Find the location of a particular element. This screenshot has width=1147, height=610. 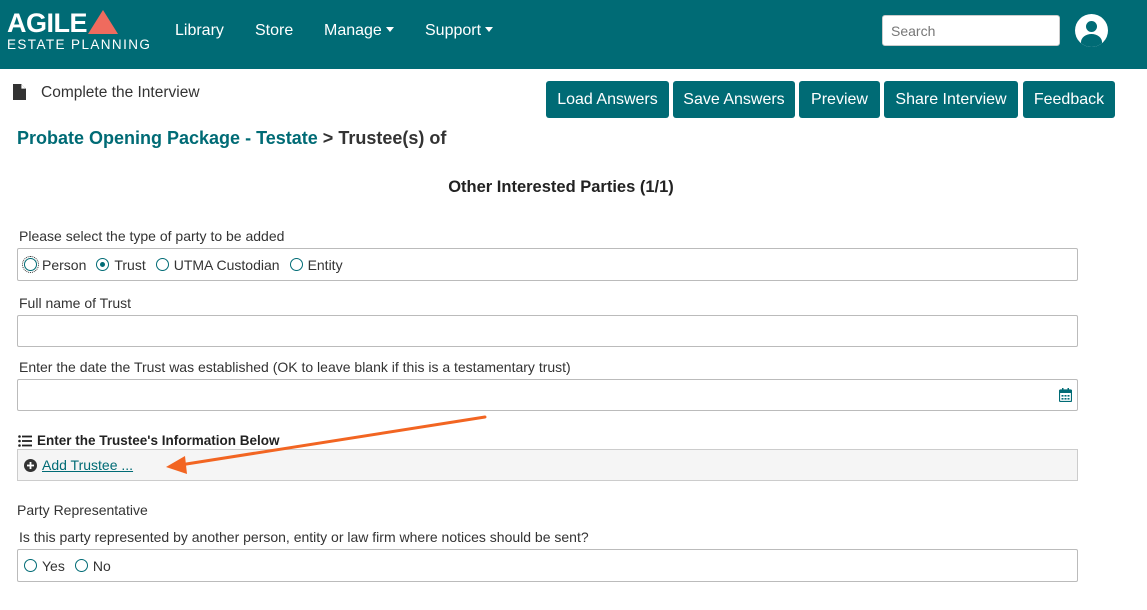

full-name-input is located at coordinates (547, 331).